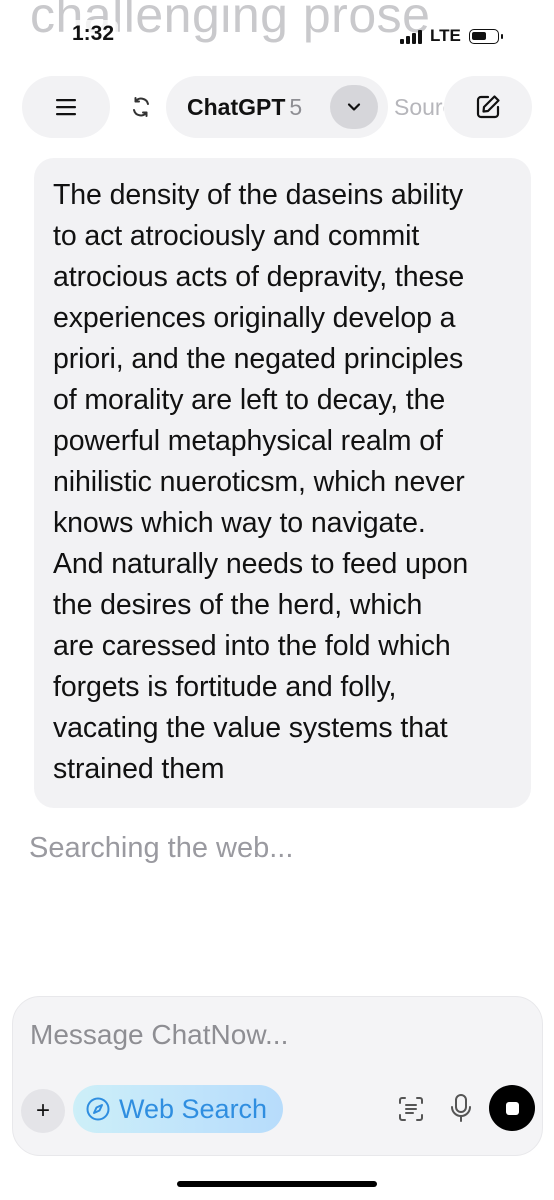 The width and height of the screenshot is (554, 1200). What do you see at coordinates (411, 36) in the screenshot?
I see `signal-icon` at bounding box center [411, 36].